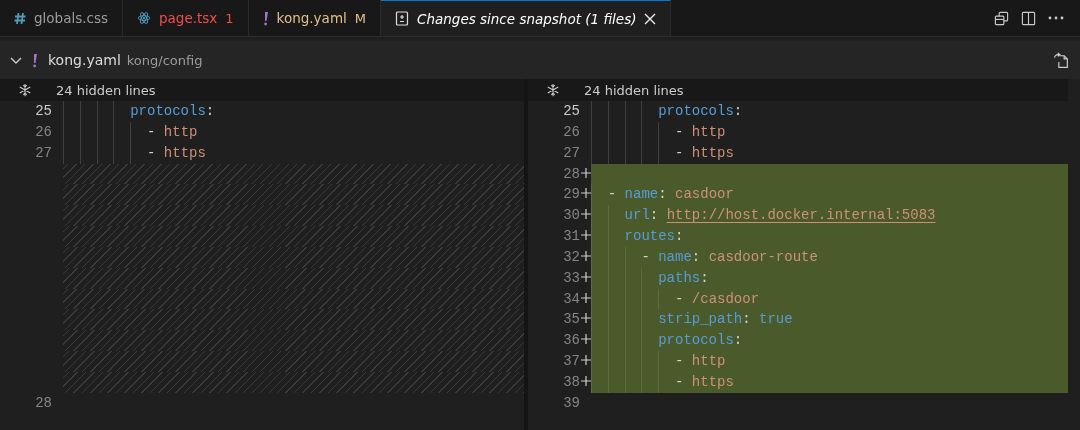 The image size is (1080, 430). Describe the element at coordinates (571, 362) in the screenshot. I see `line-number: 37` at that location.